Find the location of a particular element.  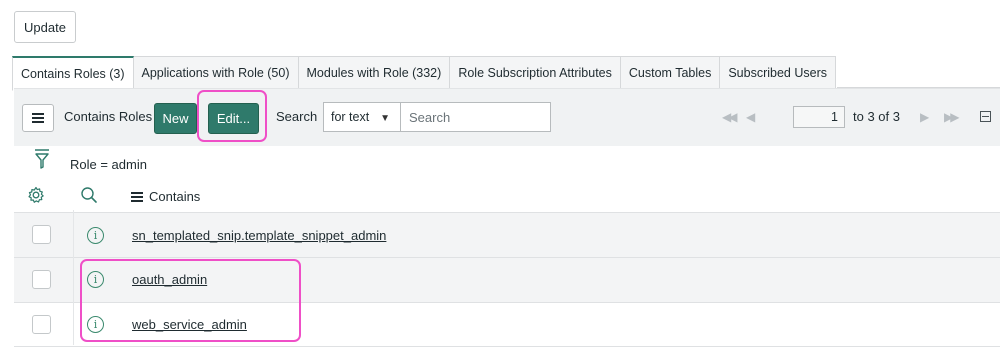

next-page-icon: ▶ is located at coordinates (924, 117).